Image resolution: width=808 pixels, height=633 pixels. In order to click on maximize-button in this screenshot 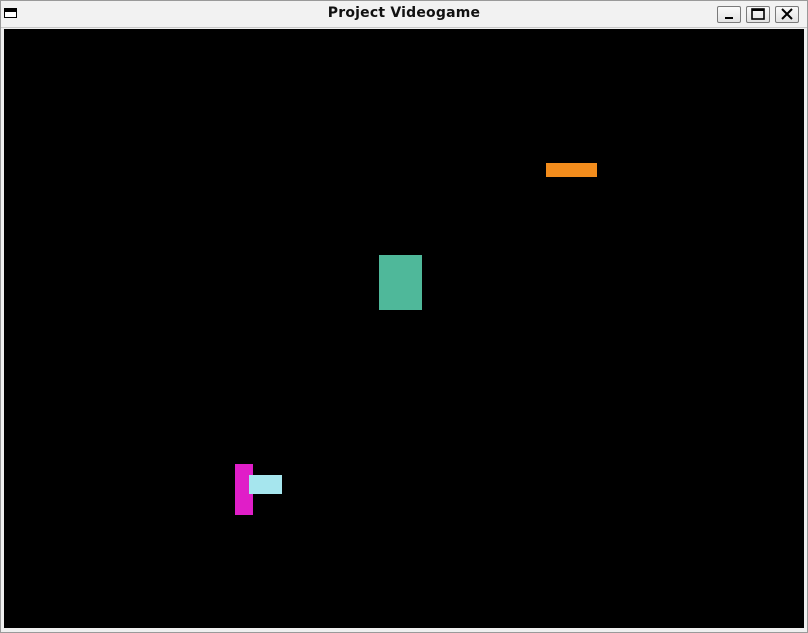, I will do `click(758, 14)`.